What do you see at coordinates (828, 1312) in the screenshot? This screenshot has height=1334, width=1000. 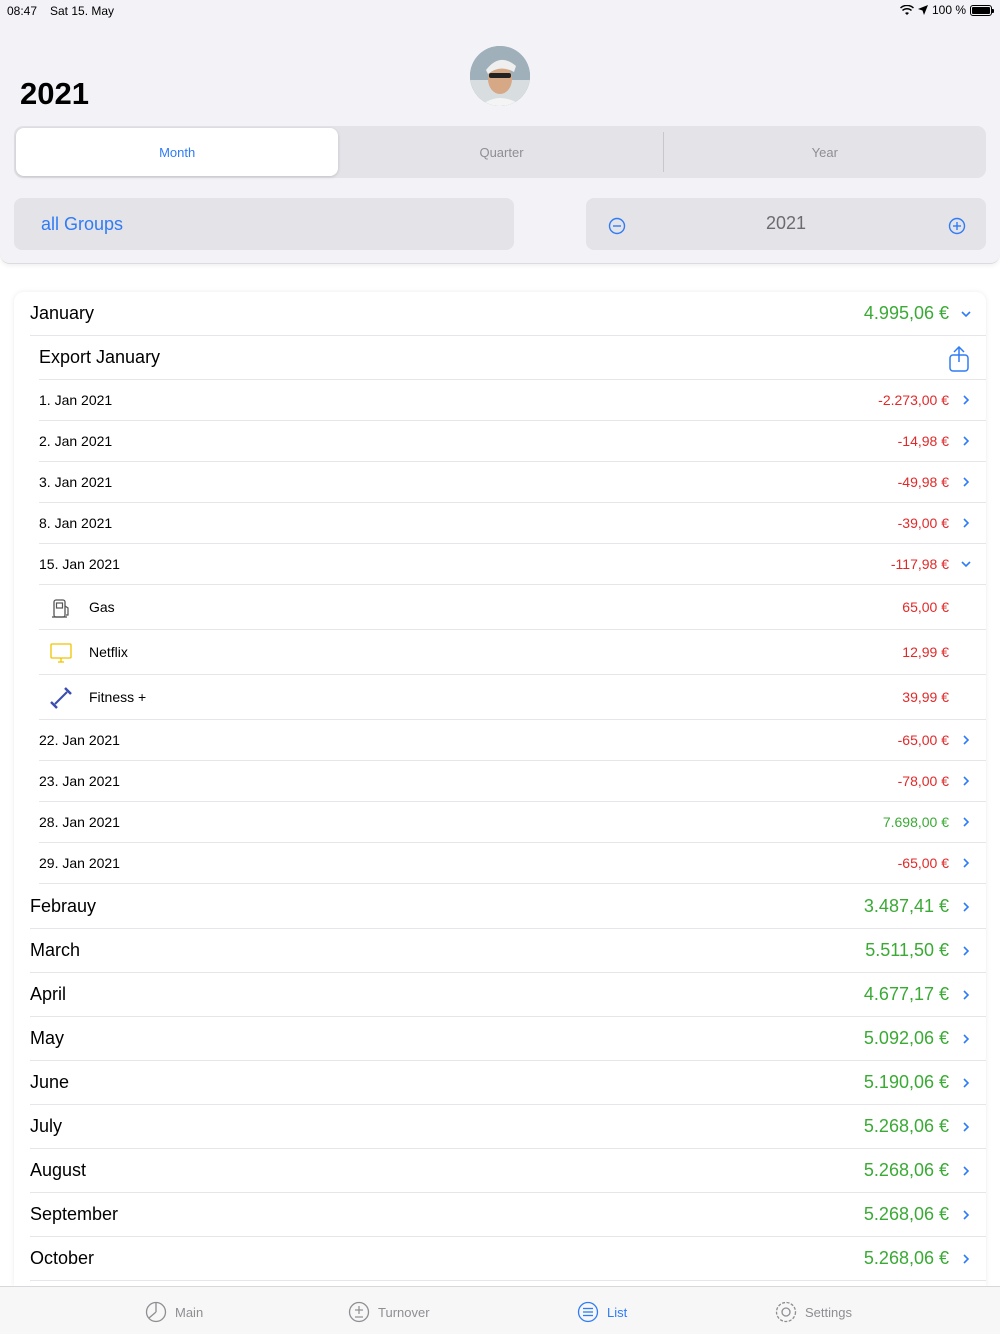 I see `tab-label: Settings` at bounding box center [828, 1312].